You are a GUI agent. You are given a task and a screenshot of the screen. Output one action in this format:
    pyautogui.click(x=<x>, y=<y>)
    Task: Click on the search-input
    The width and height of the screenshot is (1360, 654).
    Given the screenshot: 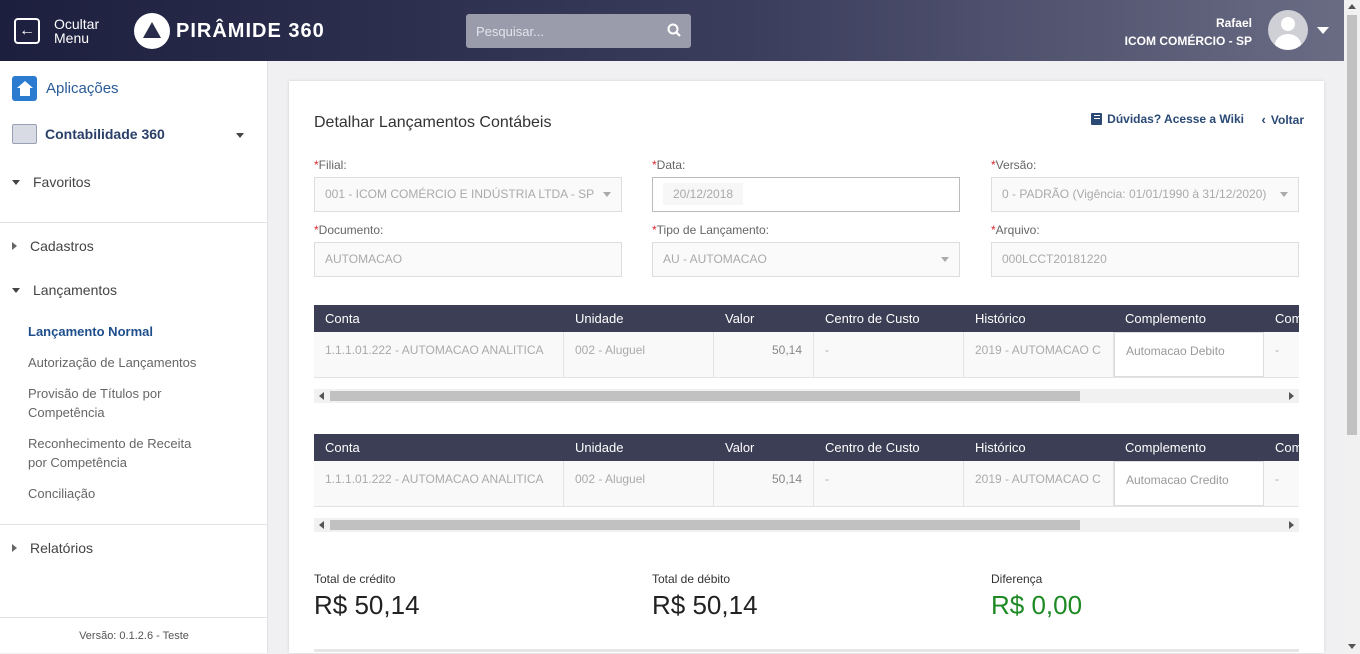 What is the action you would take?
    pyautogui.click(x=556, y=31)
    